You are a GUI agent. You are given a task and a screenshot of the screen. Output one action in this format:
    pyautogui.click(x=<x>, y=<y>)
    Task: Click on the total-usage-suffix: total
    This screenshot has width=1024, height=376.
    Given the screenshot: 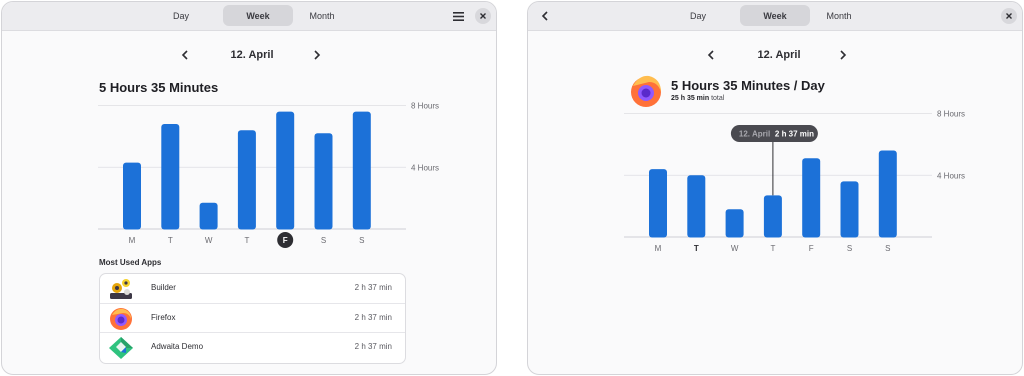 What is the action you would take?
    pyautogui.click(x=718, y=98)
    